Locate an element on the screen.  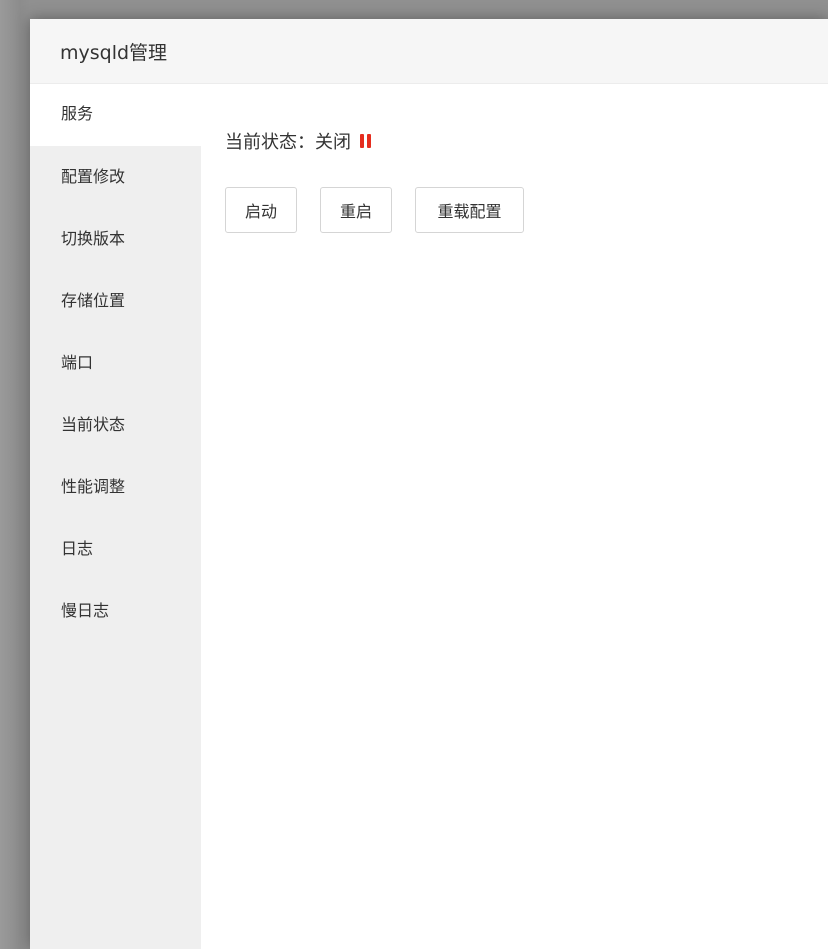
service-actions: 启动 重启 重载配置 is located at coordinates (374, 210).